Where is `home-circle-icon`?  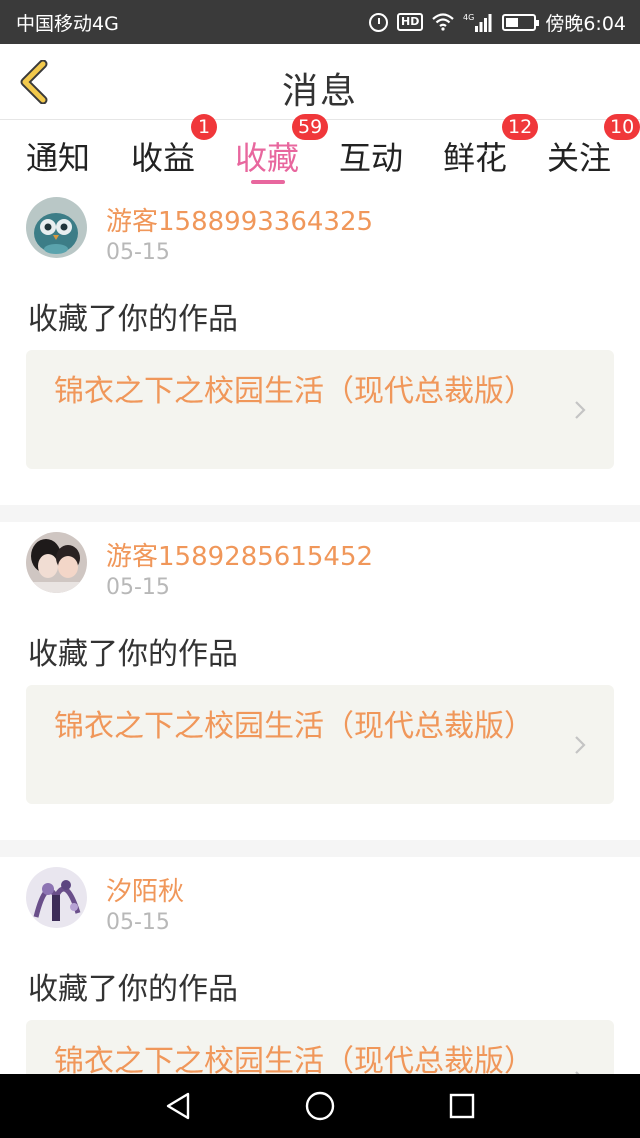
home-circle-icon is located at coordinates (320, 1106).